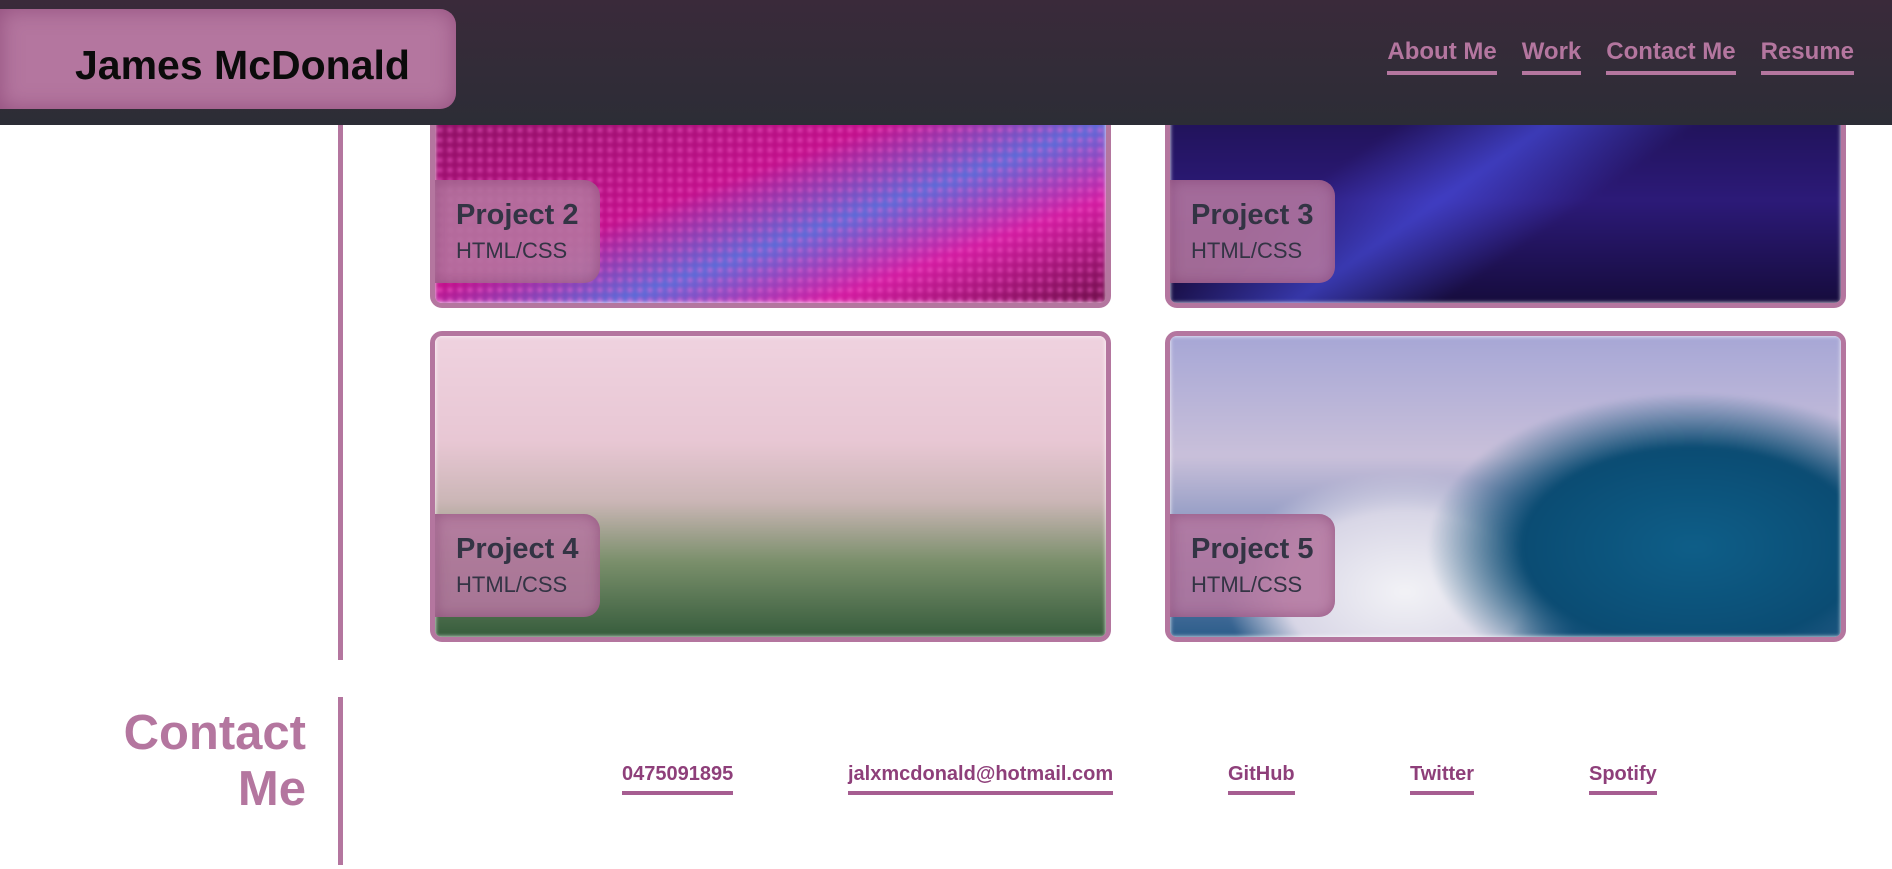 This screenshot has width=1892, height=869. Describe the element at coordinates (1252, 231) in the screenshot. I see `project-3-label: Project 3 HTML/CSS` at that location.